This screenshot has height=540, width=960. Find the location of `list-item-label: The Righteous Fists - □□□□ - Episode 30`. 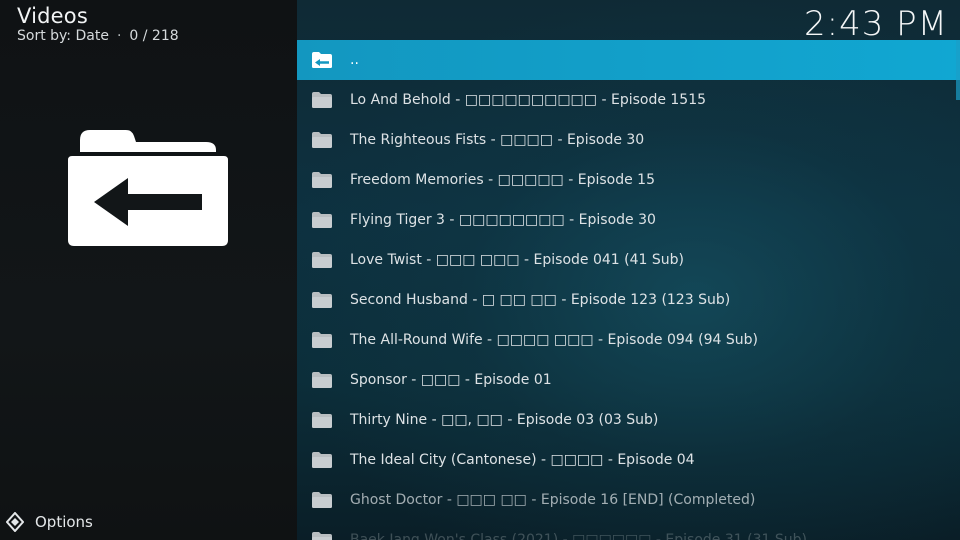

list-item-label: The Righteous Fists - □□□□ - Episode 30 is located at coordinates (497, 140).